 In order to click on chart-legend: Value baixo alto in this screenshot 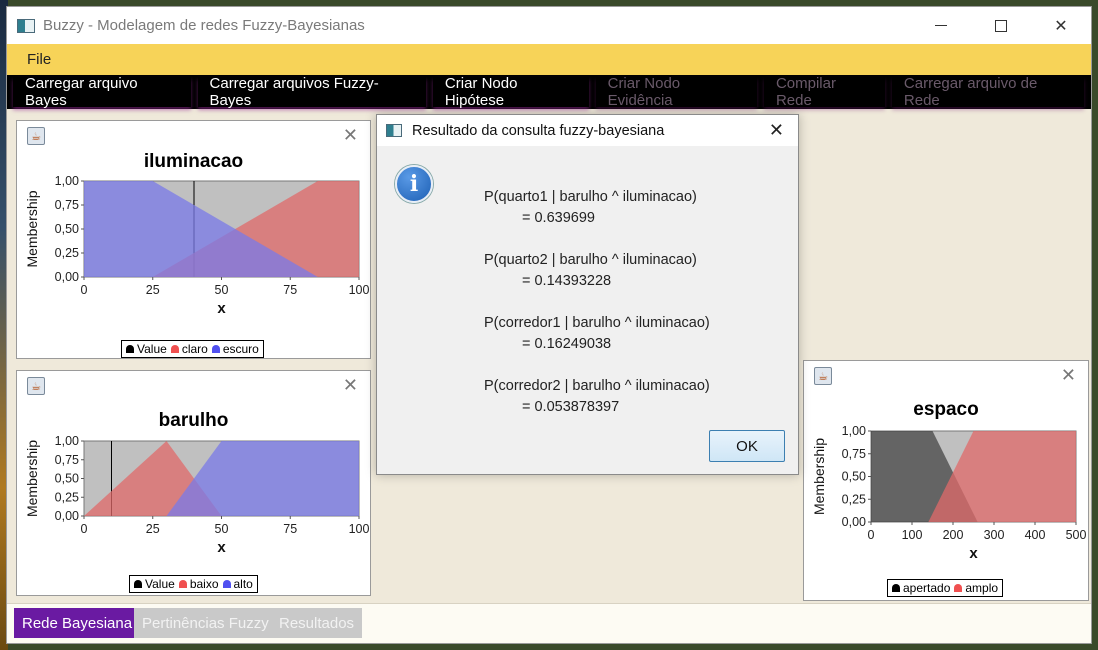, I will do `click(193, 584)`.